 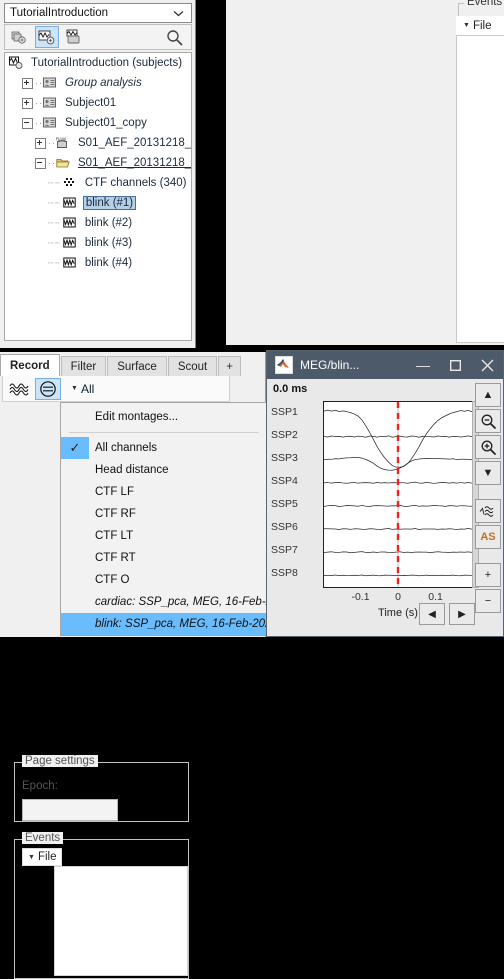 What do you see at coordinates (488, 575) in the screenshot?
I see `gain-increase-button: +` at bounding box center [488, 575].